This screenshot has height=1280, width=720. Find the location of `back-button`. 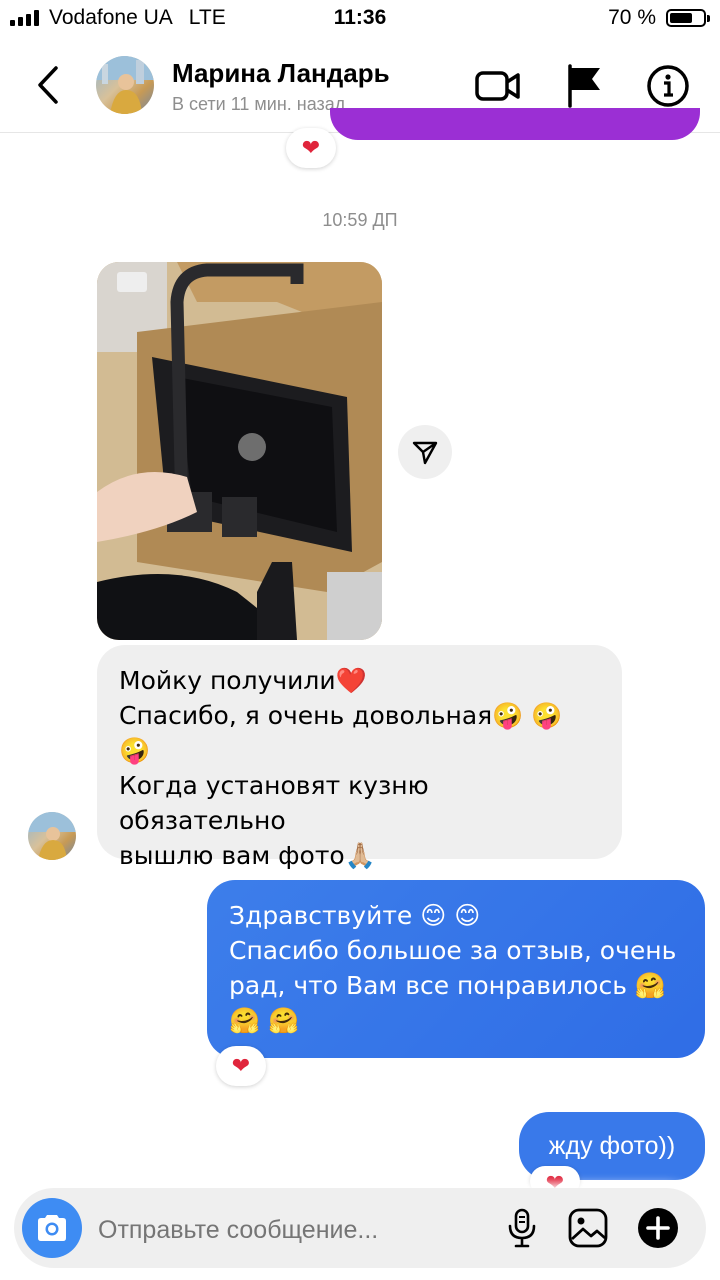

back-button is located at coordinates (50, 85).